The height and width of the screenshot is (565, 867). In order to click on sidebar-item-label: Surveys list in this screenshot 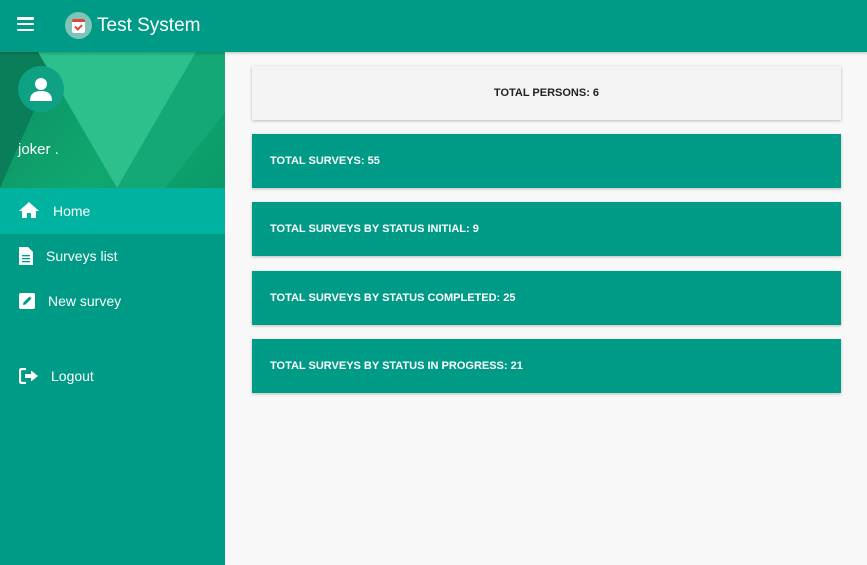, I will do `click(82, 256)`.